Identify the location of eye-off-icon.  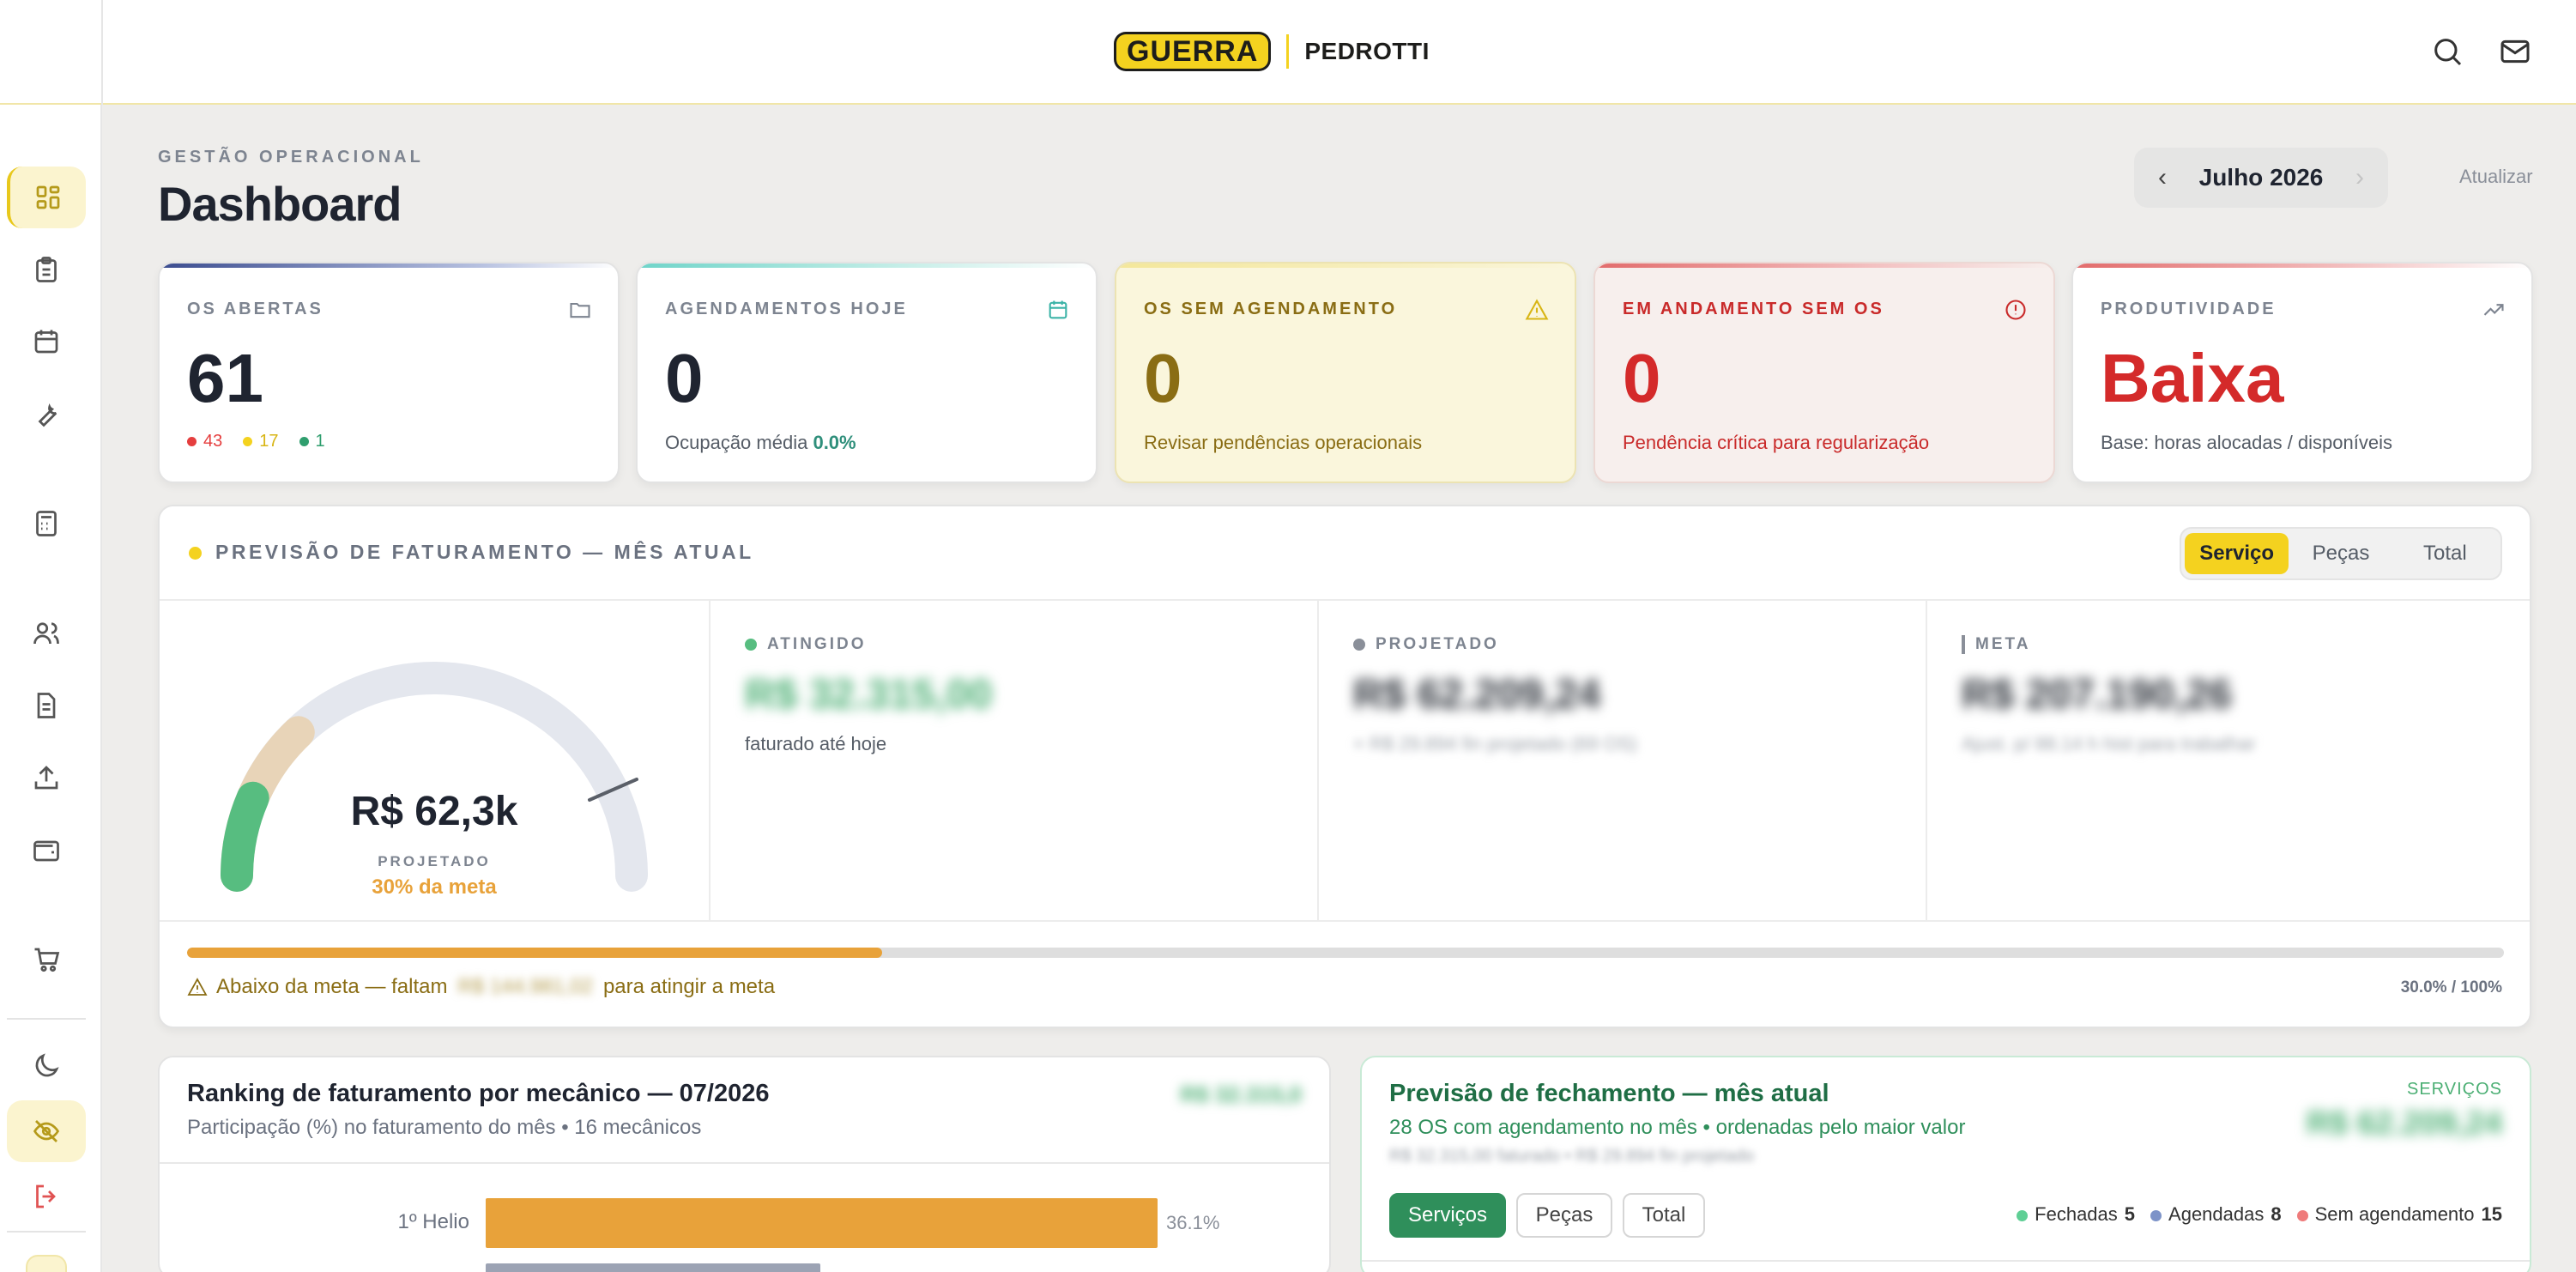
(46, 1131).